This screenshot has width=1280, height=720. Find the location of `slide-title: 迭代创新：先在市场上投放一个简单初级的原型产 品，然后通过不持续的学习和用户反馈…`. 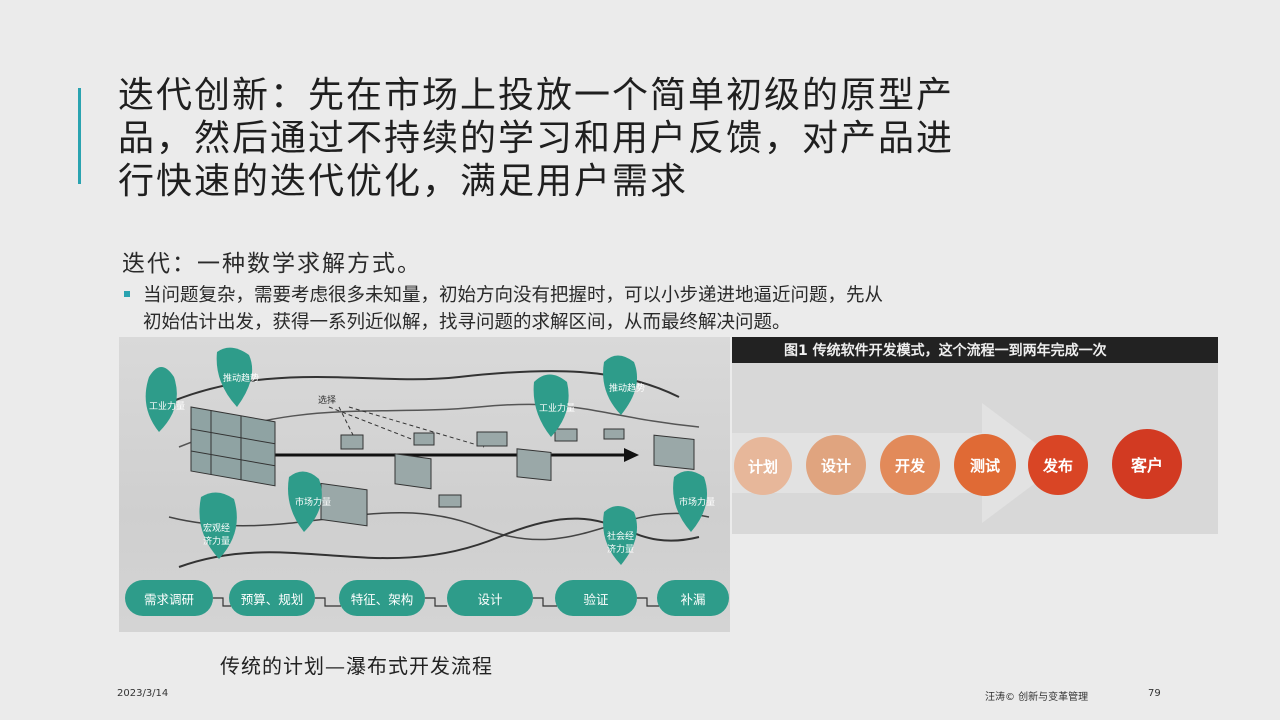

slide-title: 迭代创新：先在市场上投放一个简单初级的原型产 品，然后通过不持续的学习和用户反馈… is located at coordinates (613, 138).